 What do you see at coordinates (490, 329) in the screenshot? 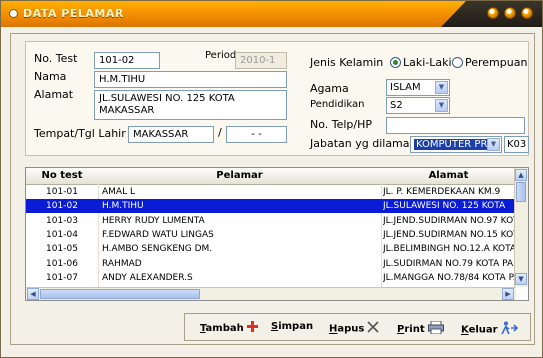
I see `keluar-button: Keluar` at bounding box center [490, 329].